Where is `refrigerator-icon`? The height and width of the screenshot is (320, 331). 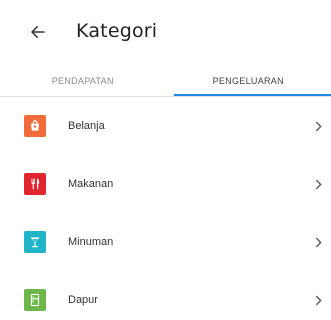 refrigerator-icon is located at coordinates (35, 300).